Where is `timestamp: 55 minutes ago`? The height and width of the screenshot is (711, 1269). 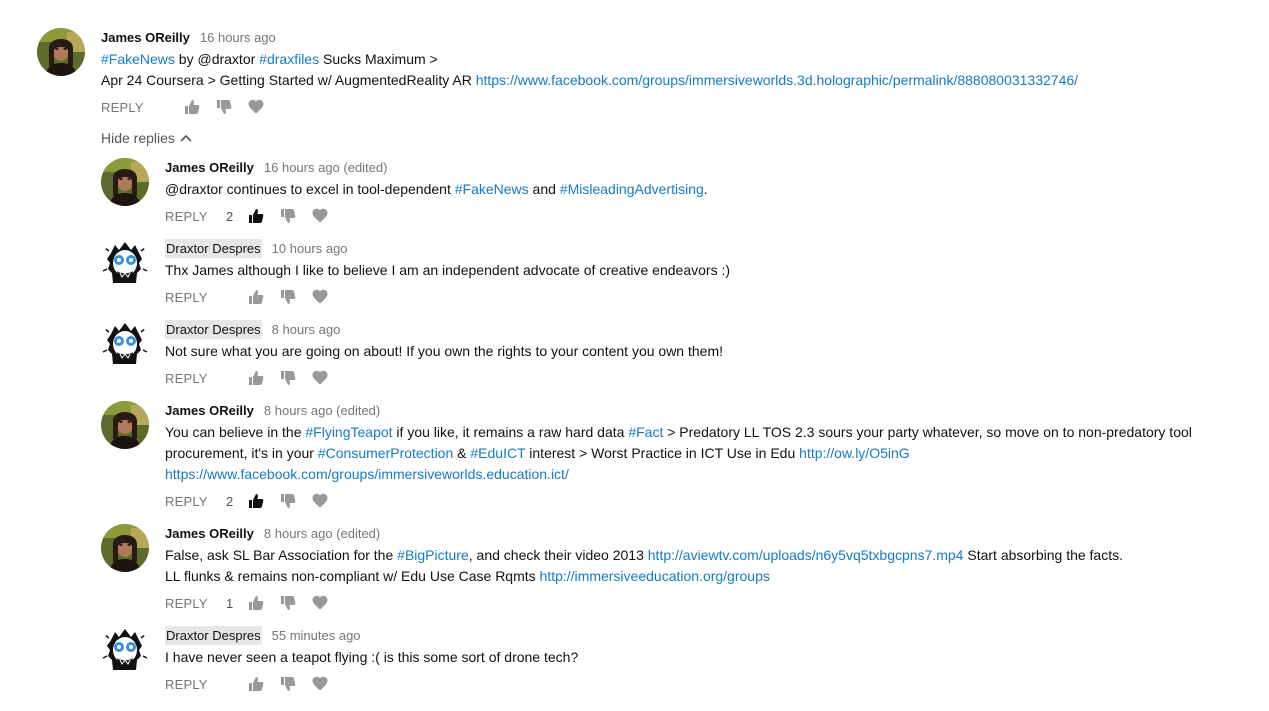 timestamp: 55 minutes ago is located at coordinates (316, 635).